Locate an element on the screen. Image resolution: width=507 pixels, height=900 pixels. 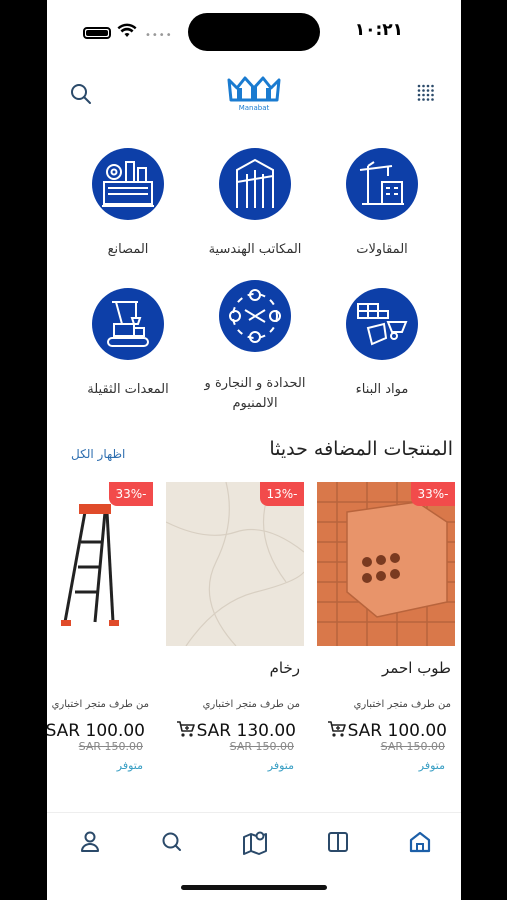
category-label: المكاتب الهندسية is located at coordinates (255, 249).